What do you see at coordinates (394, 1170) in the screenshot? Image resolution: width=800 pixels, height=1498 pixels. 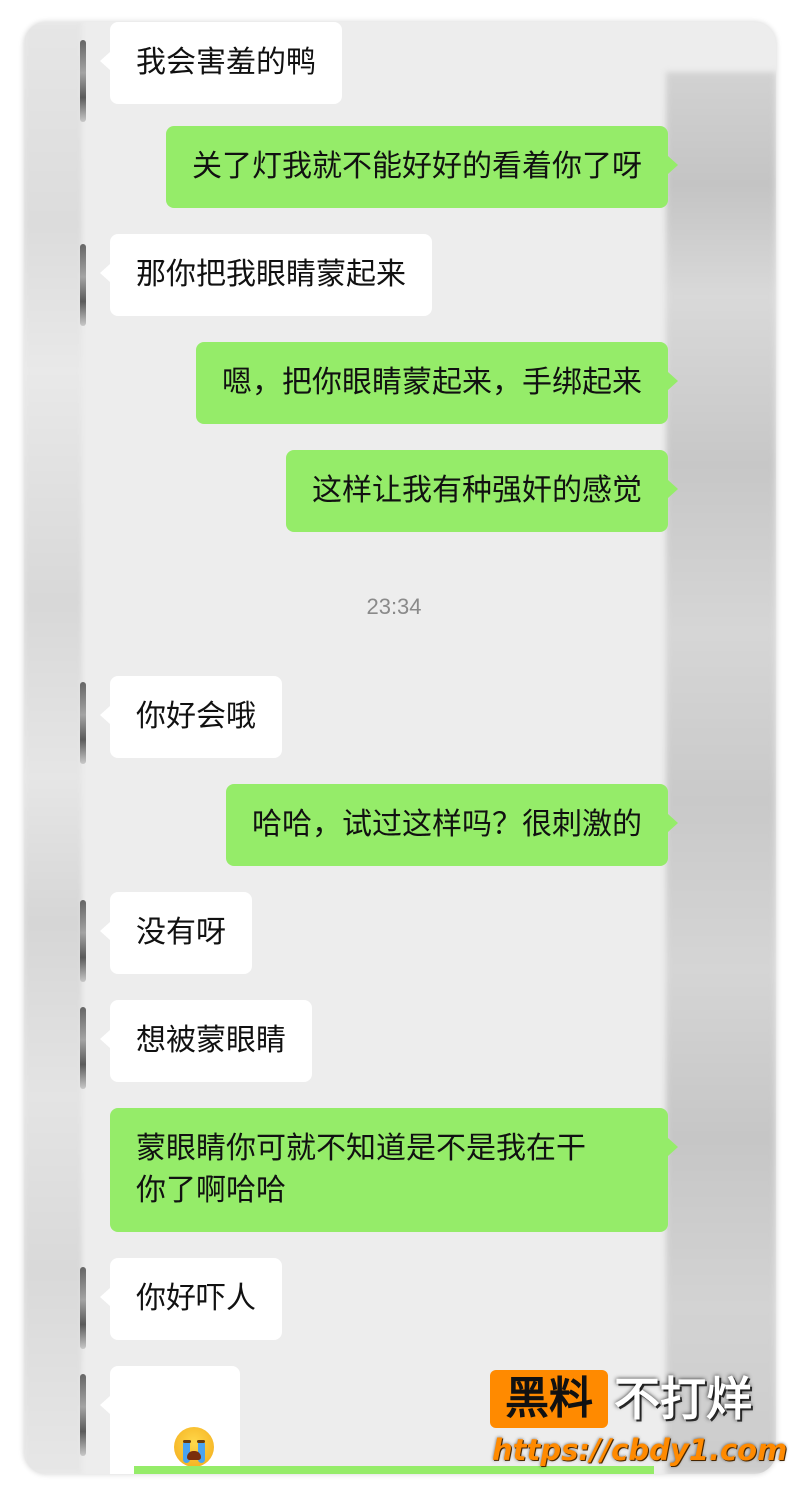 I see `message-bubble-sent: 蒙眼睛你可就不知道是不是我在干 你了啊哈哈` at bounding box center [394, 1170].